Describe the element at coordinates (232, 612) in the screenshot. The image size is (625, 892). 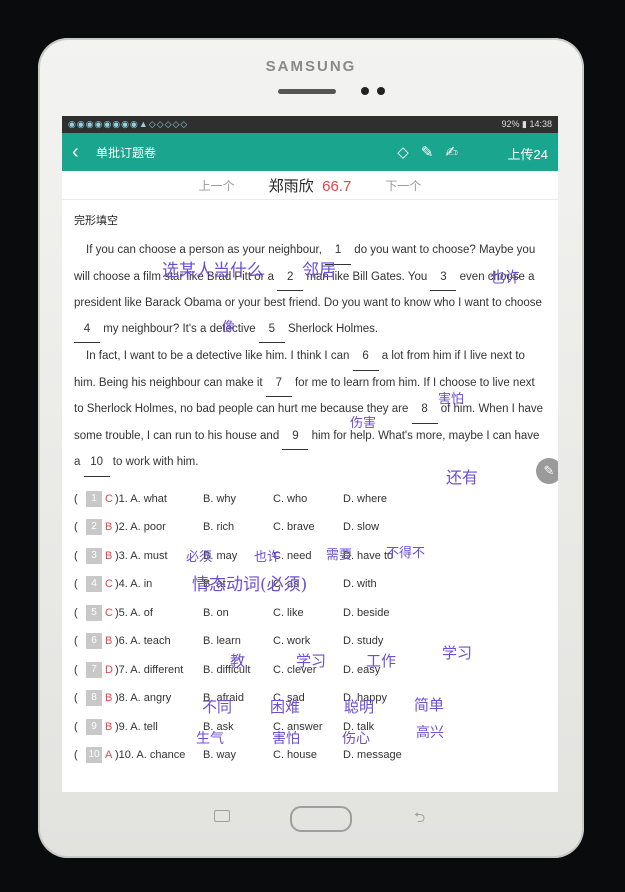
I see `question-row: (5 C)5. A. of B. on C. like D. beside` at that location.